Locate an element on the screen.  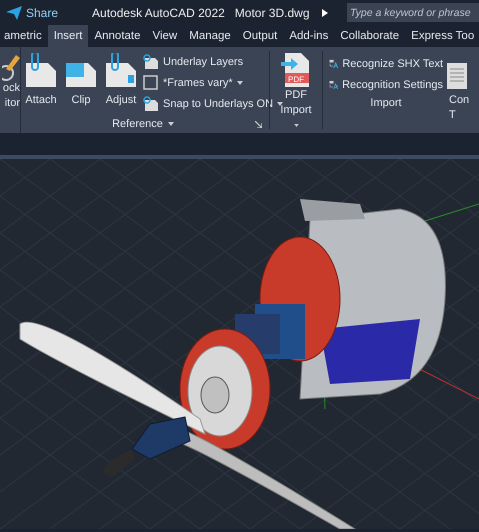
search-field: Type a keyword or phrase is located at coordinates (413, 12).